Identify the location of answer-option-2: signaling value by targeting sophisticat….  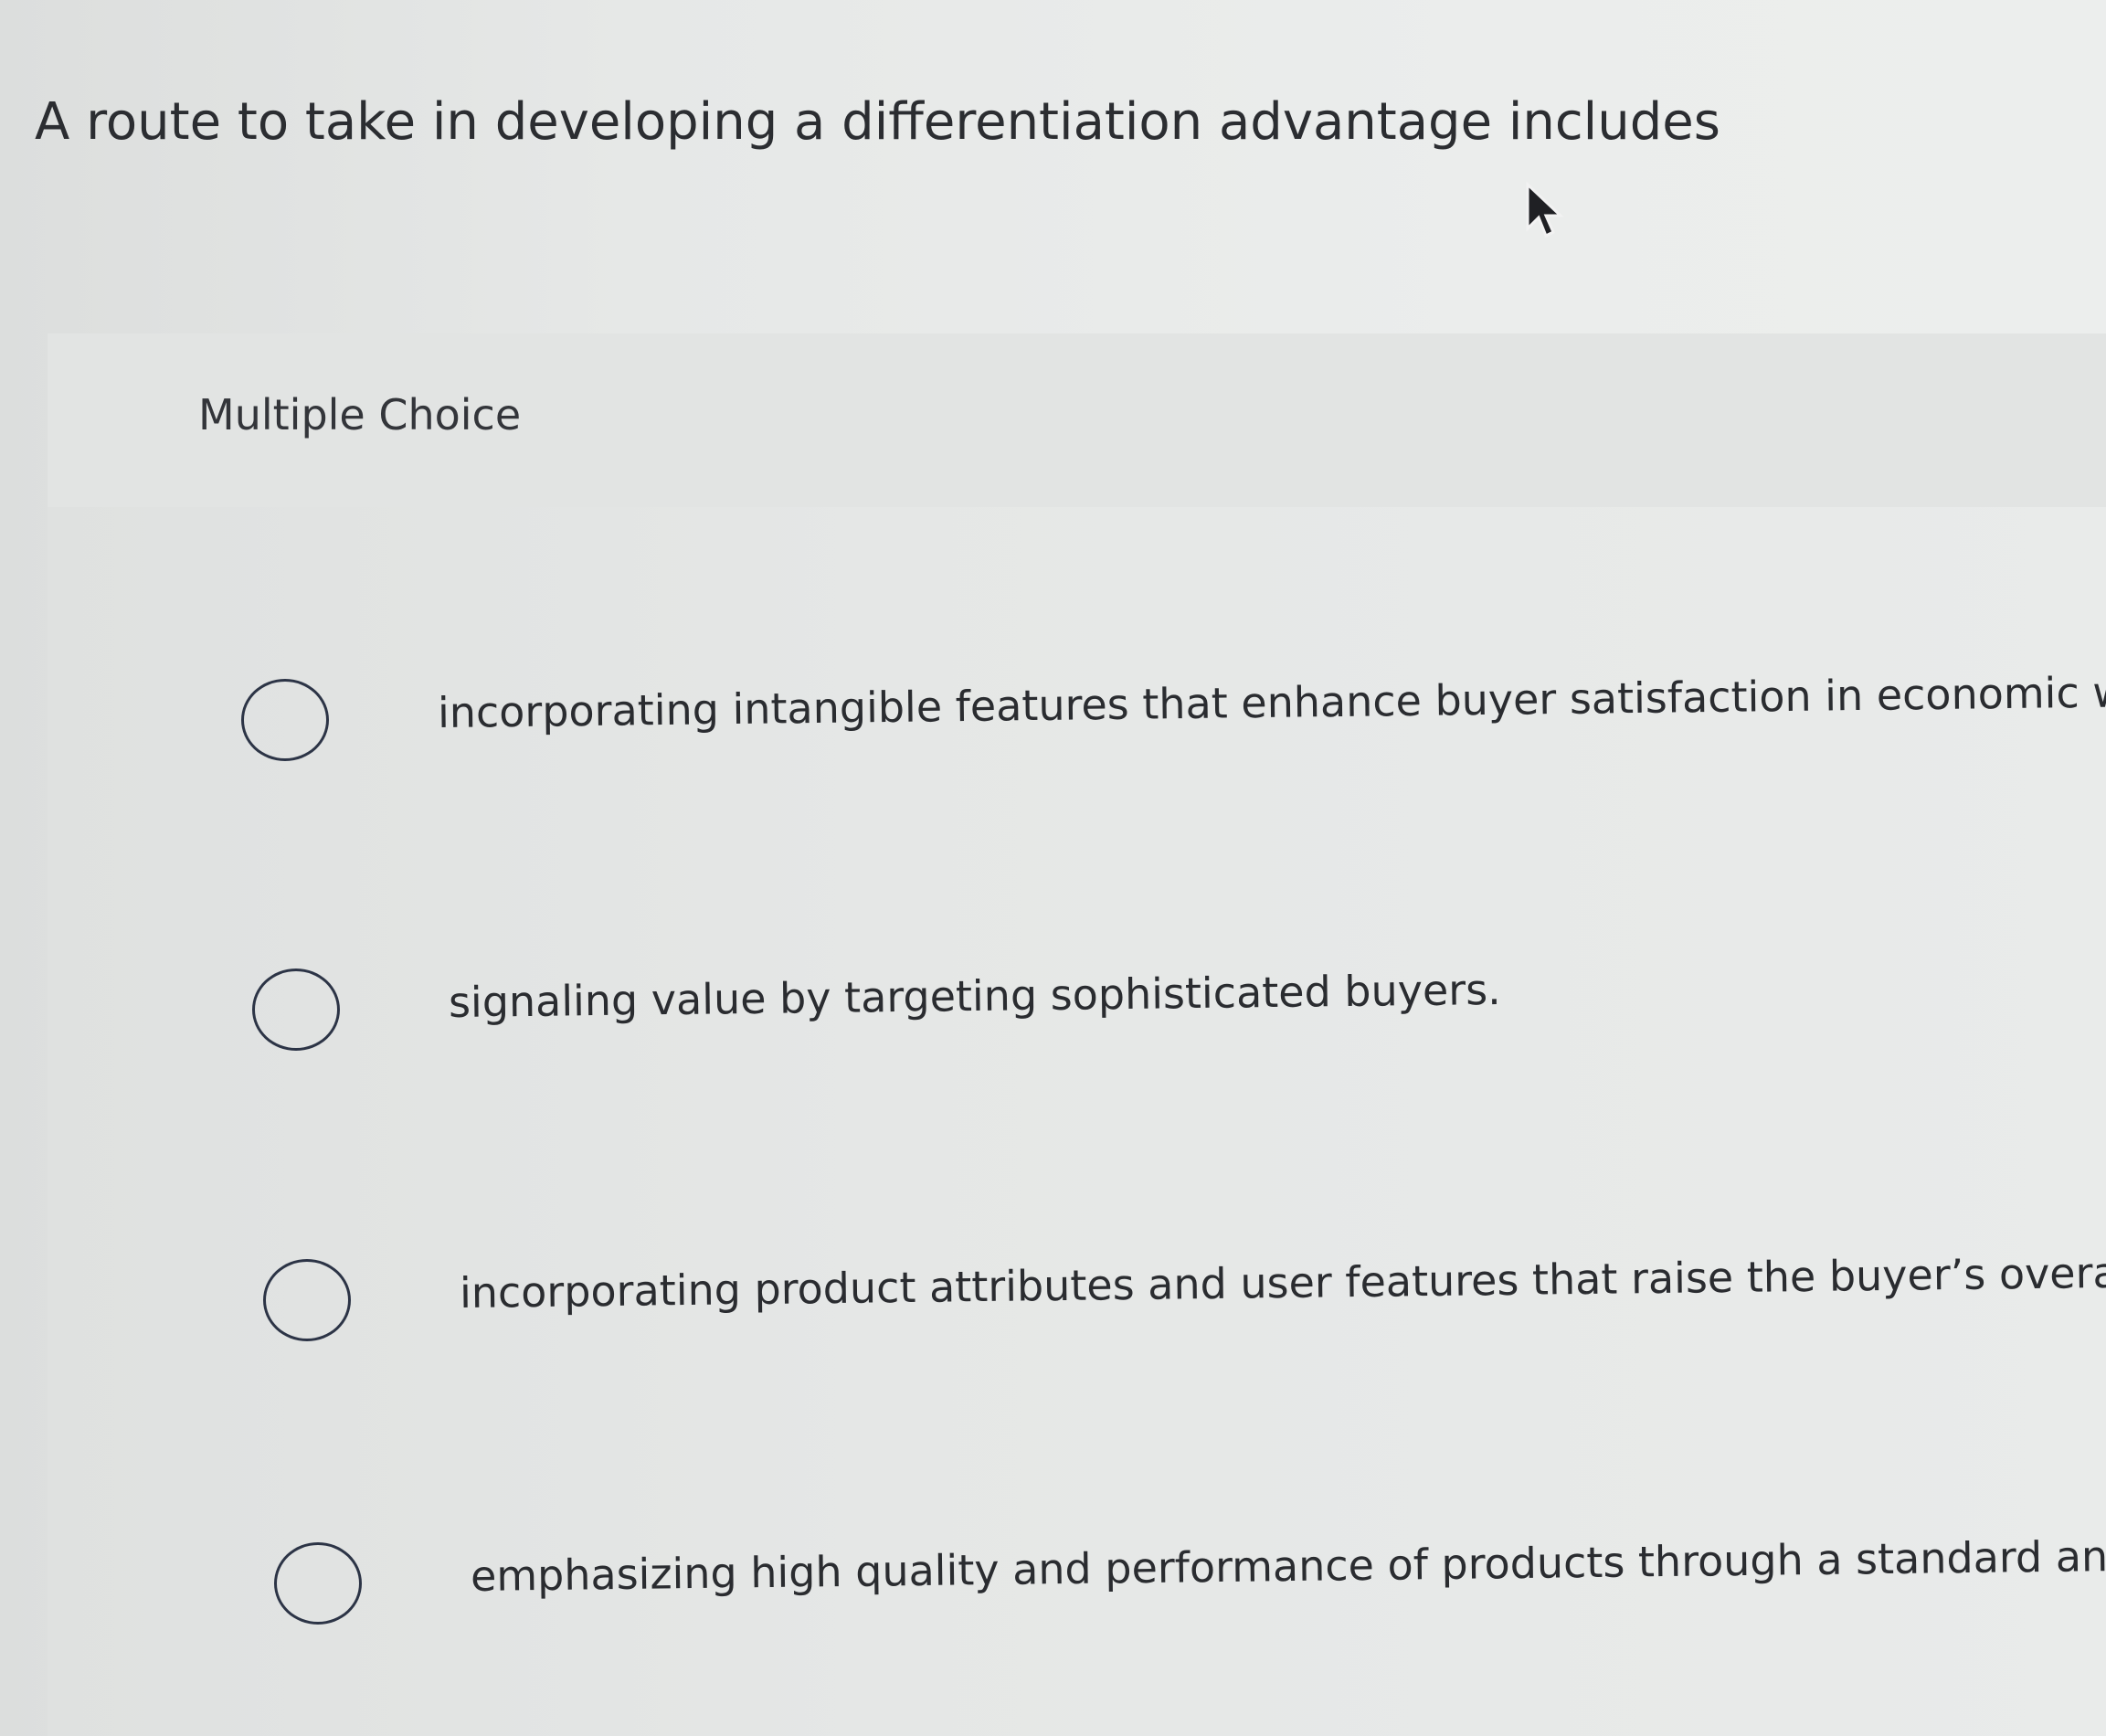
(1179, 1035).